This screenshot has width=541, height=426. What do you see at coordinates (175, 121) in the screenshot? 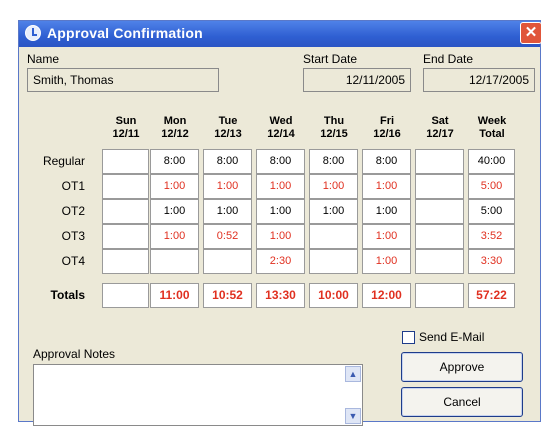
I see `column-day: Mon` at bounding box center [175, 121].